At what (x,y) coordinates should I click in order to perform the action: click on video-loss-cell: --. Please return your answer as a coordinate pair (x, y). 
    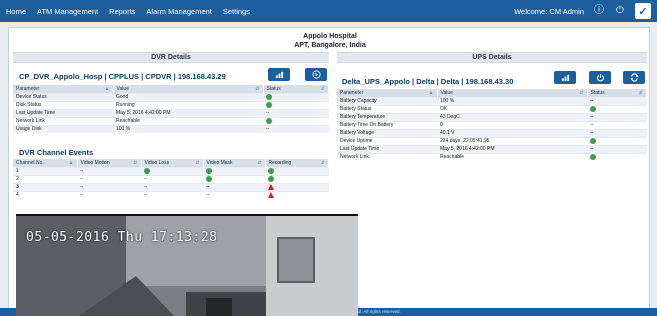
    Looking at the image, I should click on (172, 178).